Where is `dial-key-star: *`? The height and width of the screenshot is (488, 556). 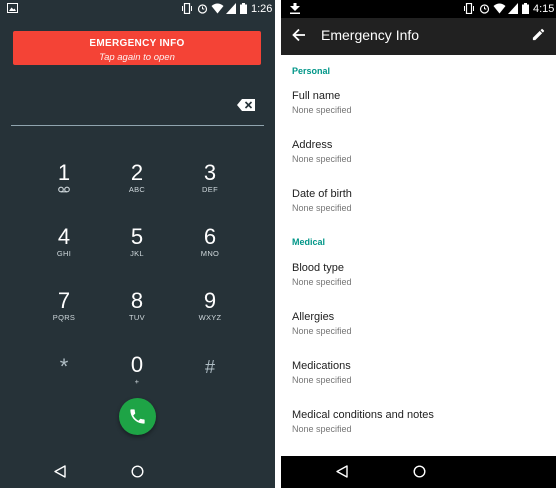
dial-key-star: * is located at coordinates (64, 381).